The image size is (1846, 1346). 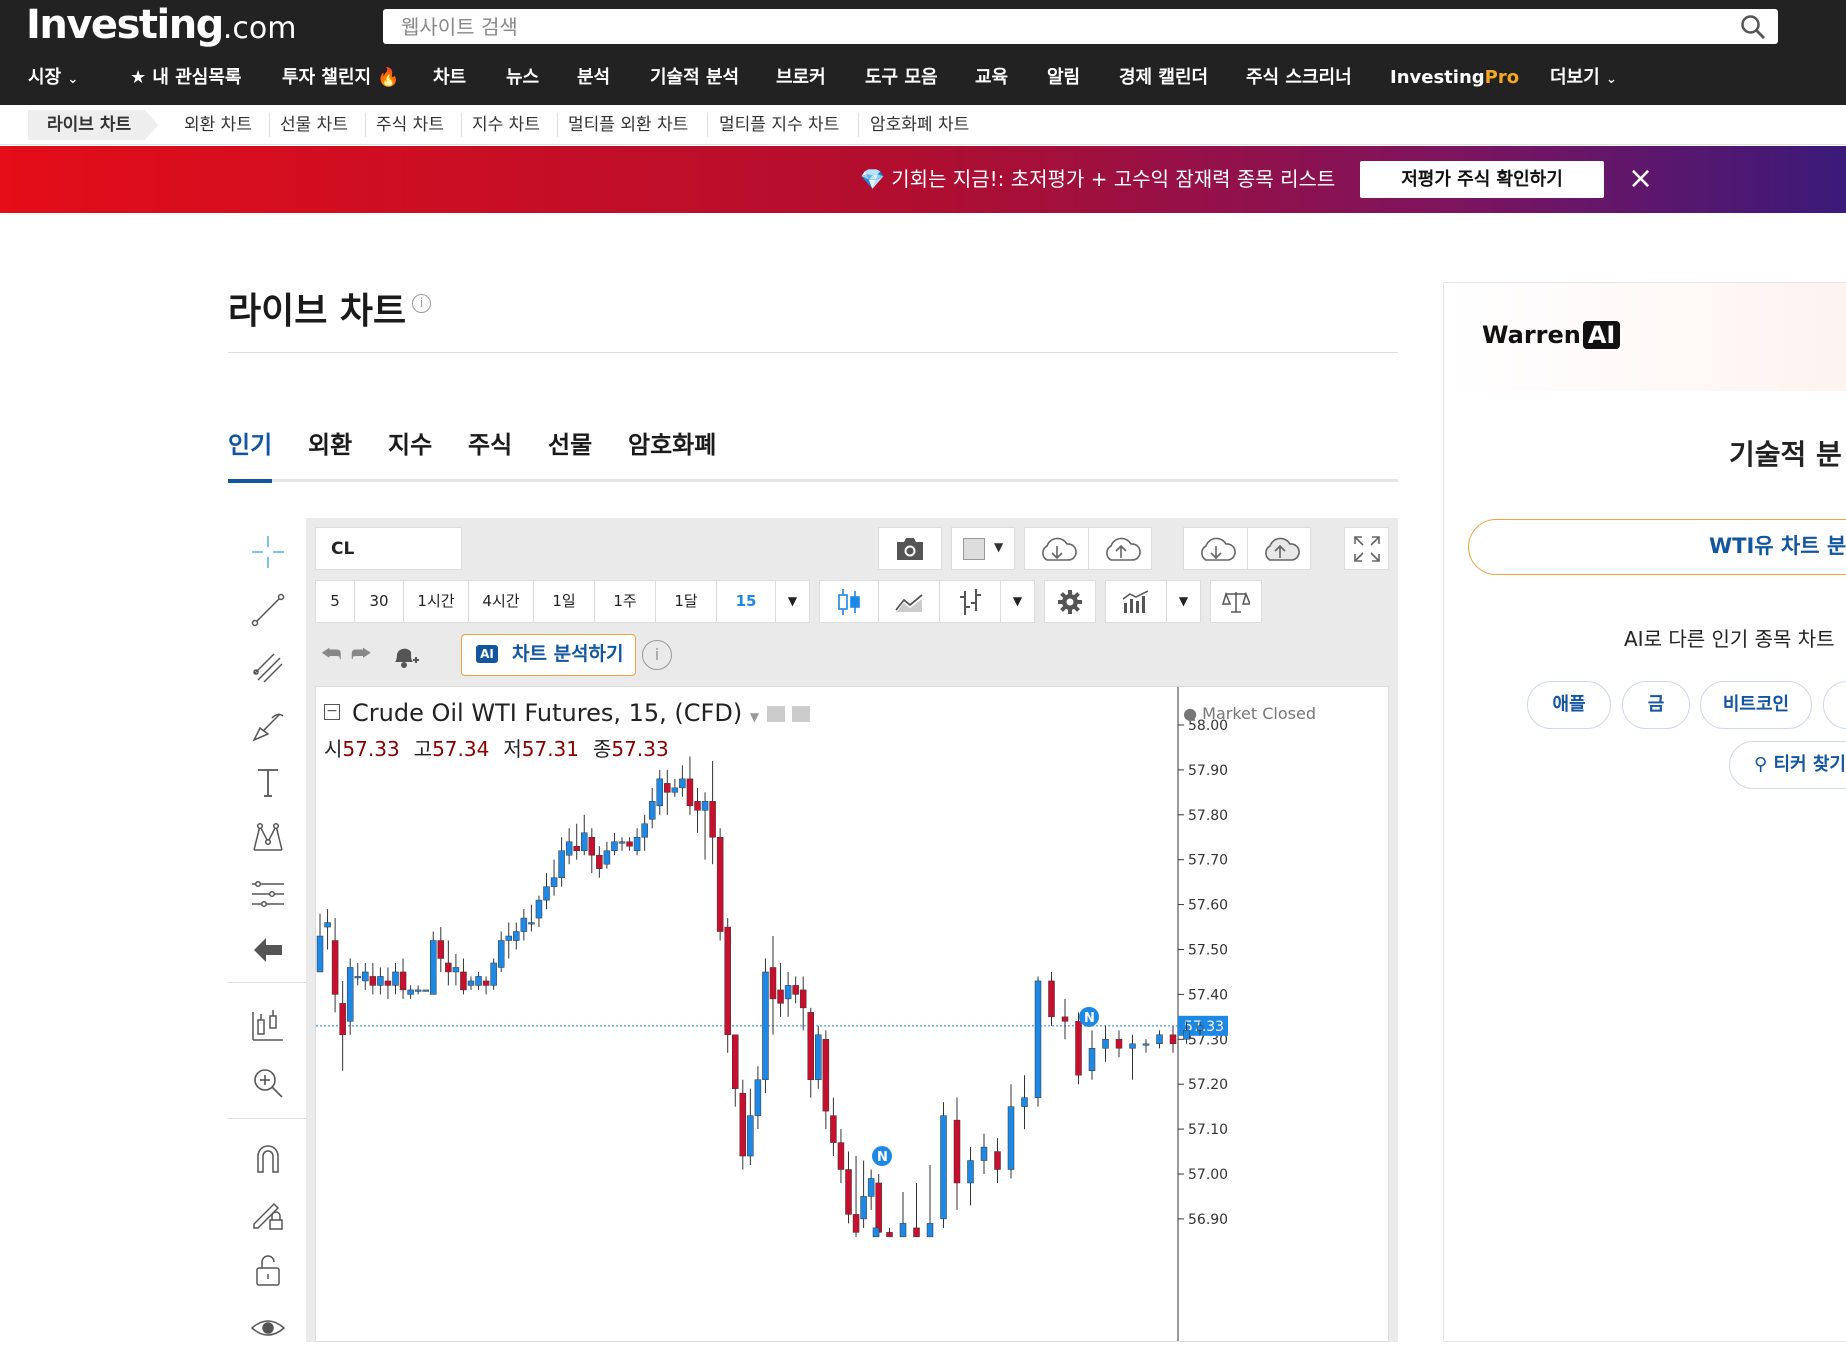 What do you see at coordinates (268, 1026) in the screenshot?
I see `long-position-icon` at bounding box center [268, 1026].